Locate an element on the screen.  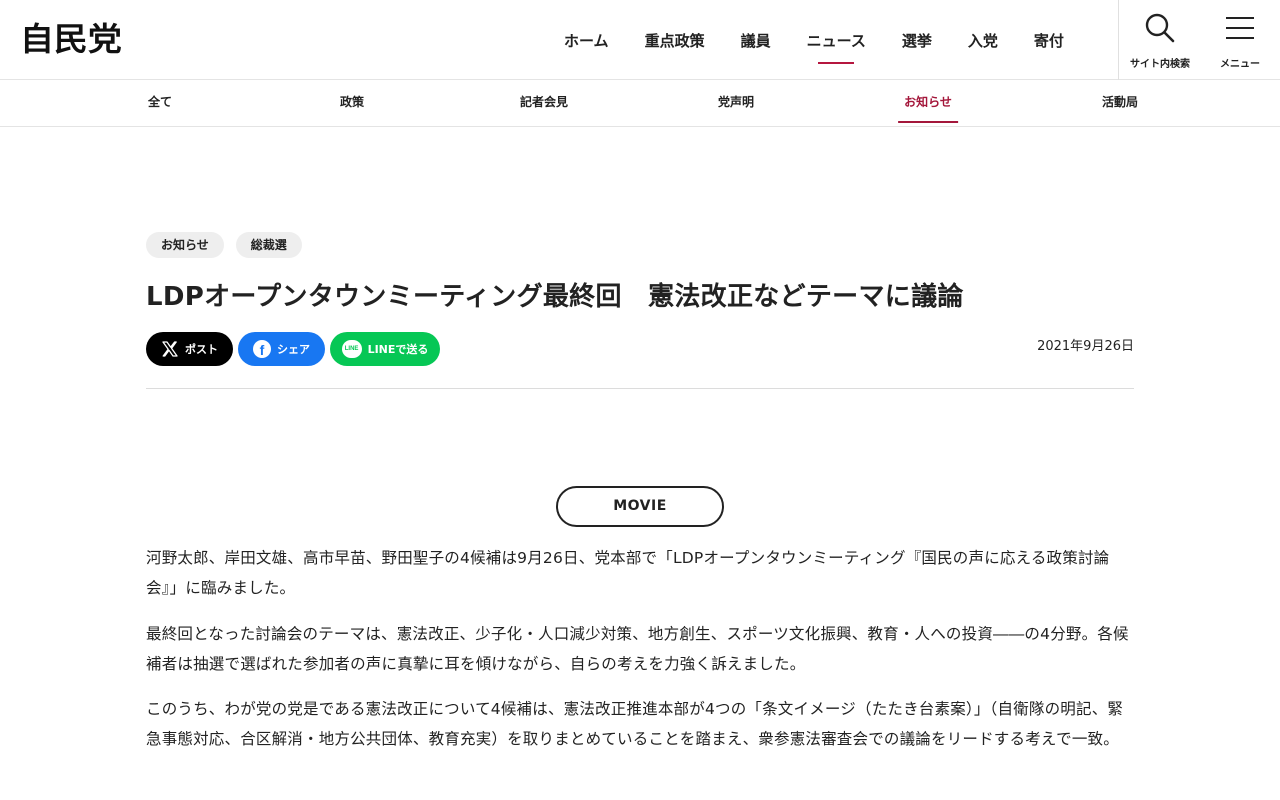
nav-item-donate: 寄付 is located at coordinates (1049, 40).